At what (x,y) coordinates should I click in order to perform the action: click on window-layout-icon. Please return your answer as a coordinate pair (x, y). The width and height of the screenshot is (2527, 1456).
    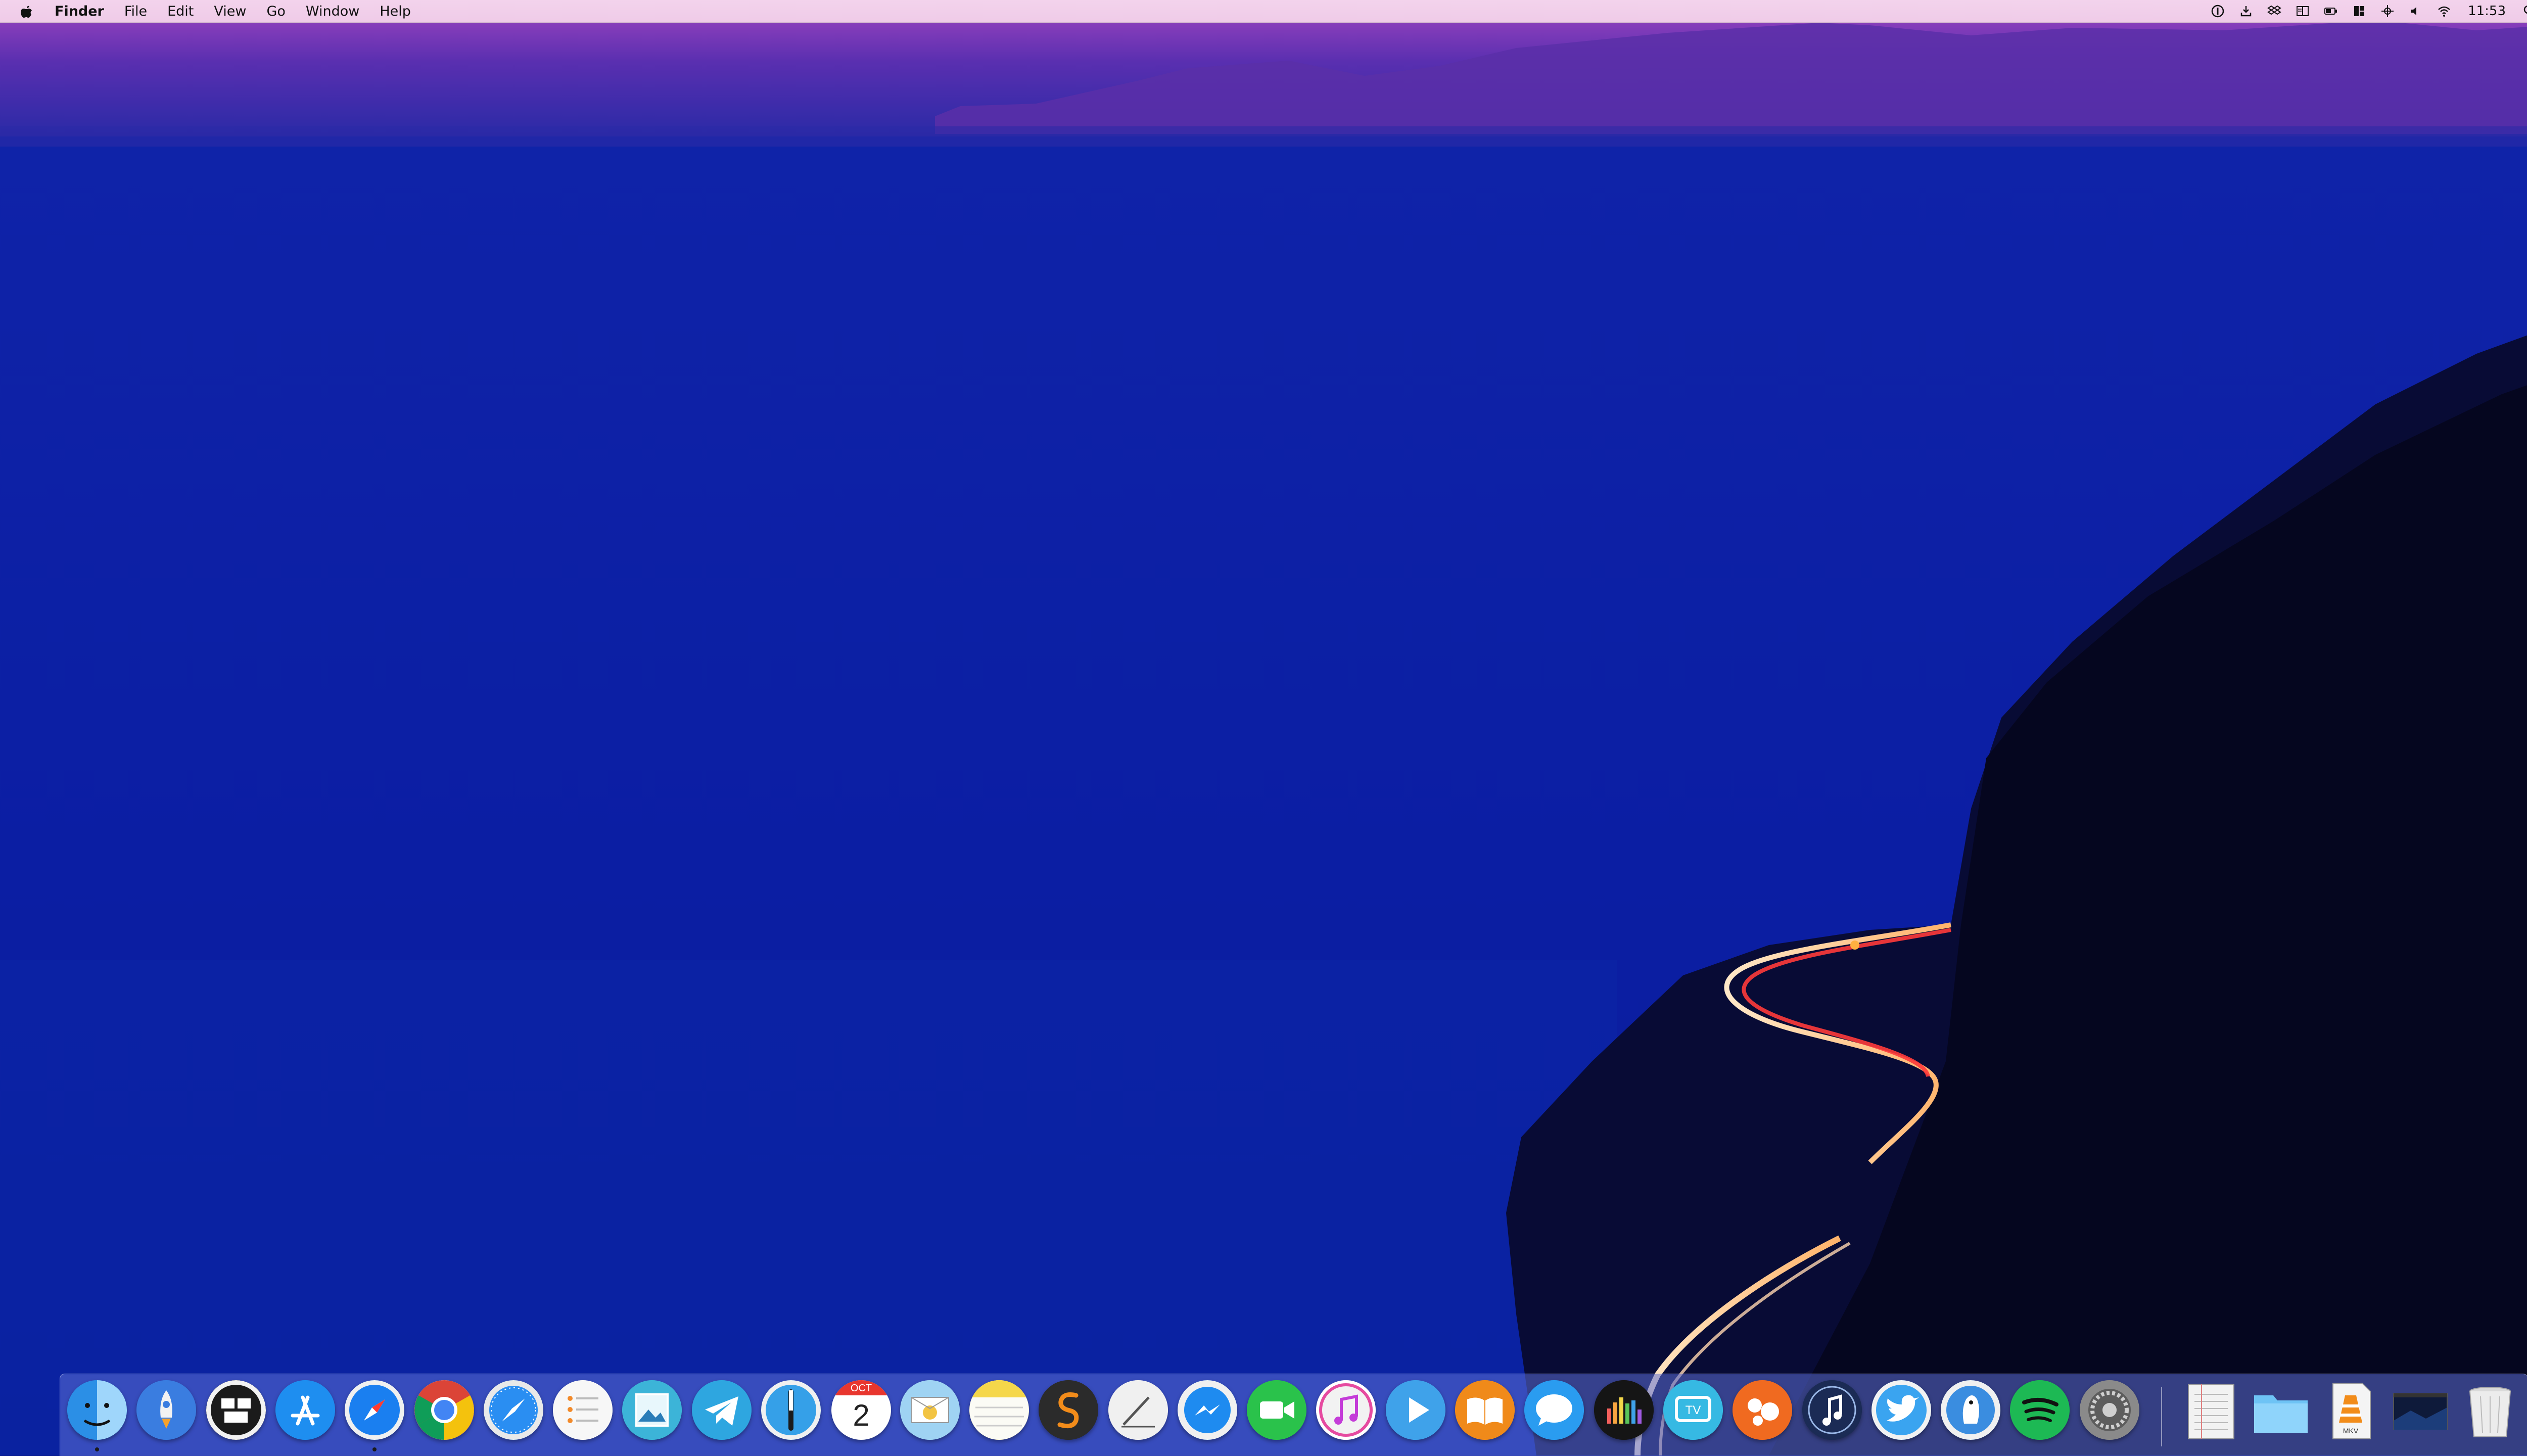
    Looking at the image, I should click on (2302, 11).